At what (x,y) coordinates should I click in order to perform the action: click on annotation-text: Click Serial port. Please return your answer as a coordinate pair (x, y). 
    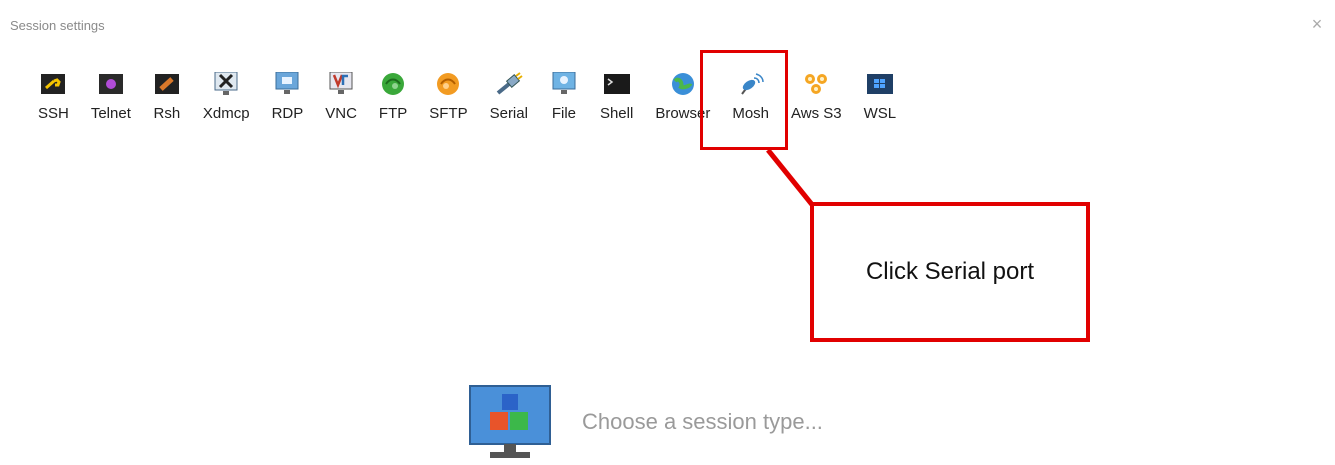
    Looking at the image, I should click on (950, 271).